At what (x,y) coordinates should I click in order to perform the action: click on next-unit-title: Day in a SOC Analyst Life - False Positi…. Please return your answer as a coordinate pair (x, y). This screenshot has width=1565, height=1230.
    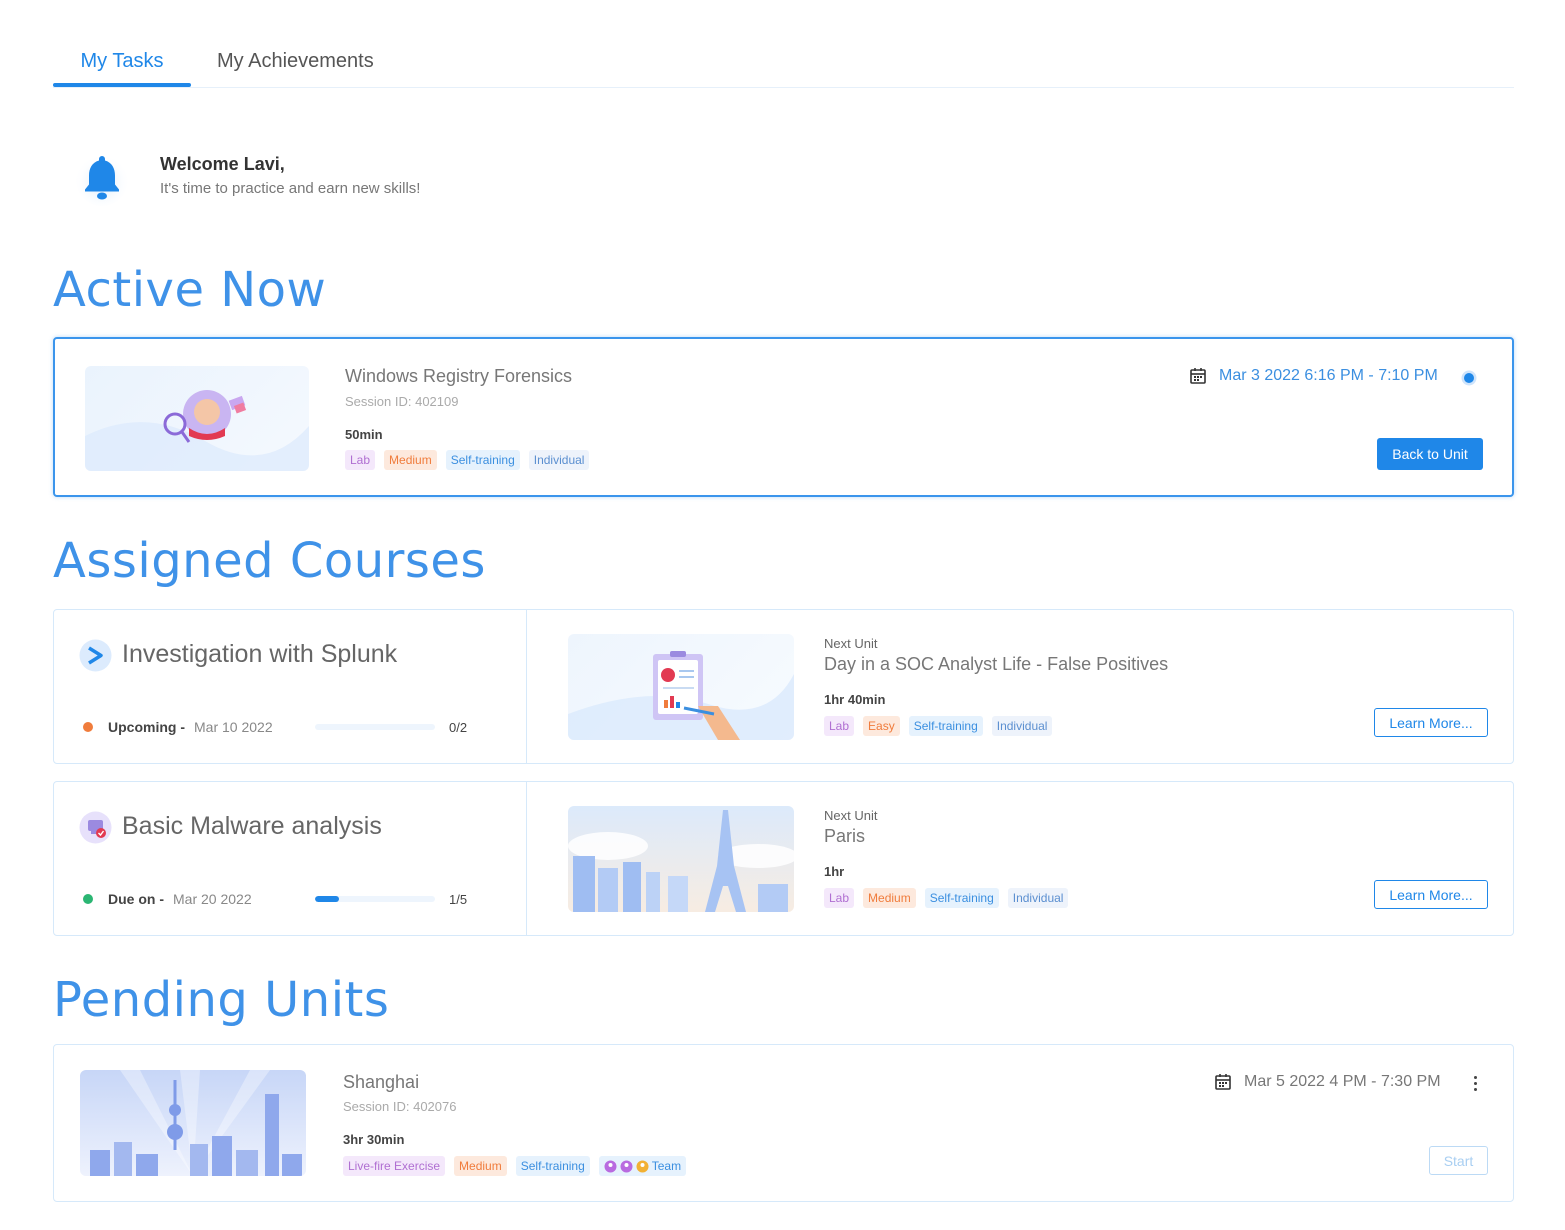
    Looking at the image, I should click on (996, 664).